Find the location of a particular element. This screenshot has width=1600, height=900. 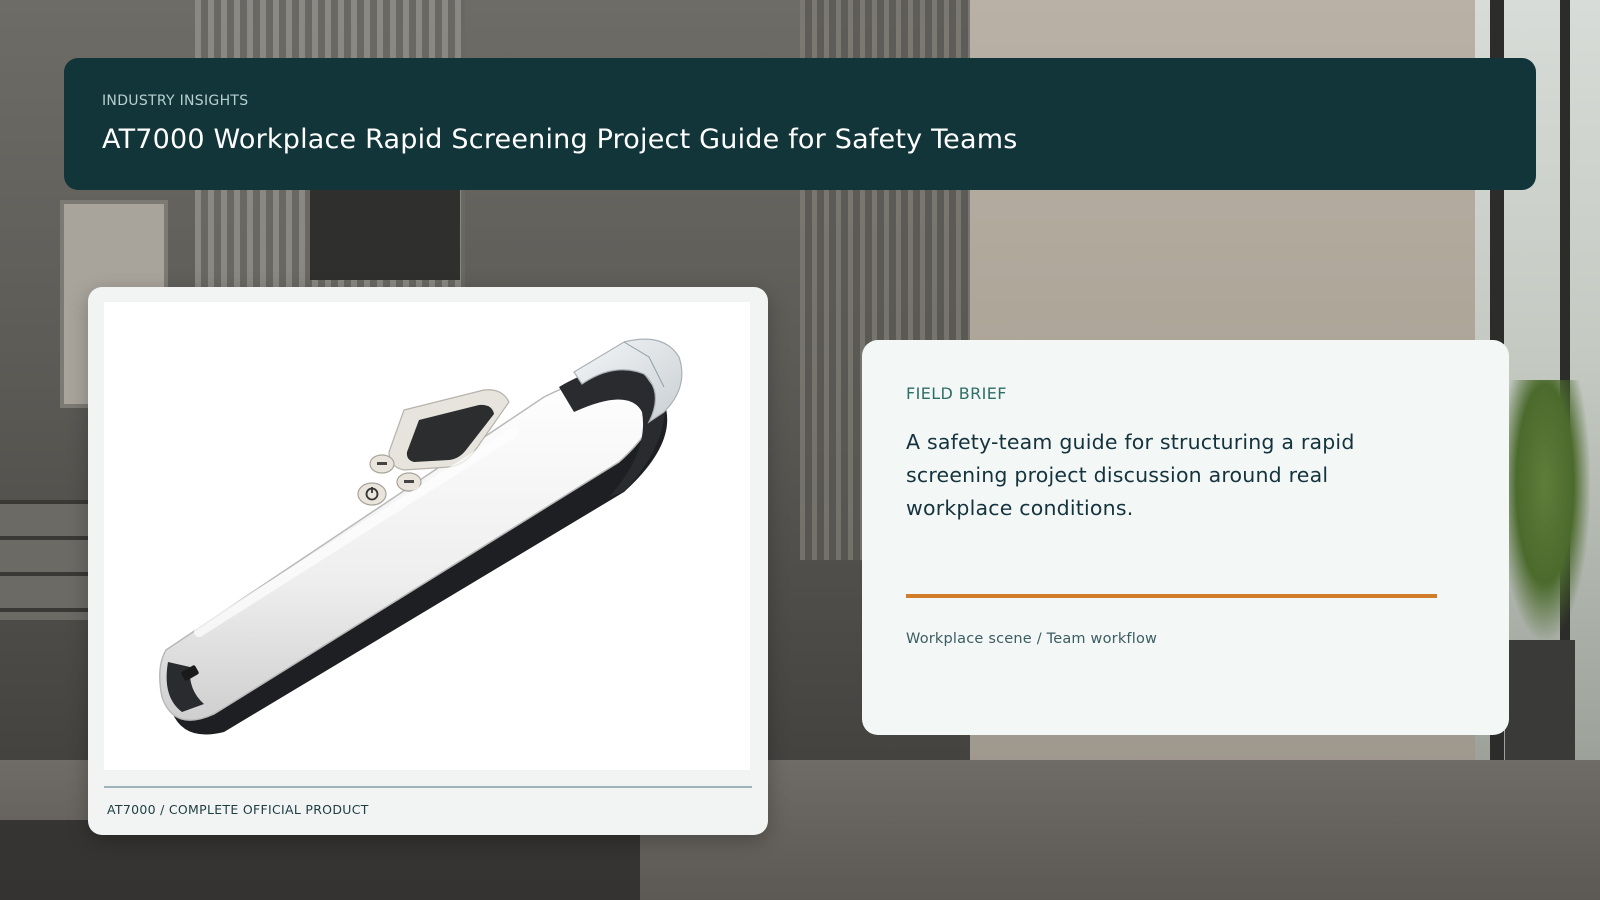

background-plant is located at coordinates (1545, 510).